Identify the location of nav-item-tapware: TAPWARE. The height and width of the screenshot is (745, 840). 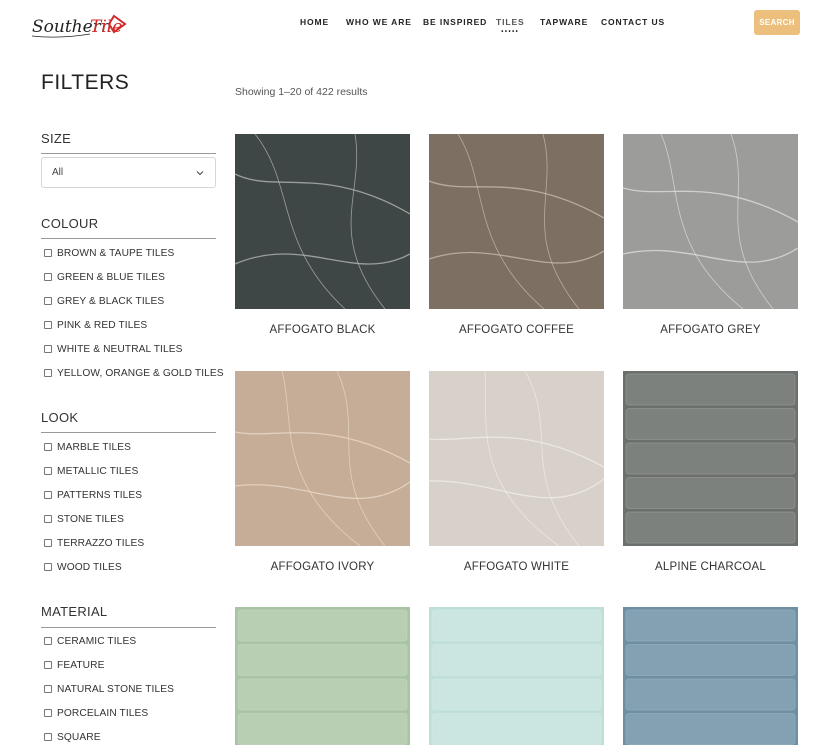
(564, 22).